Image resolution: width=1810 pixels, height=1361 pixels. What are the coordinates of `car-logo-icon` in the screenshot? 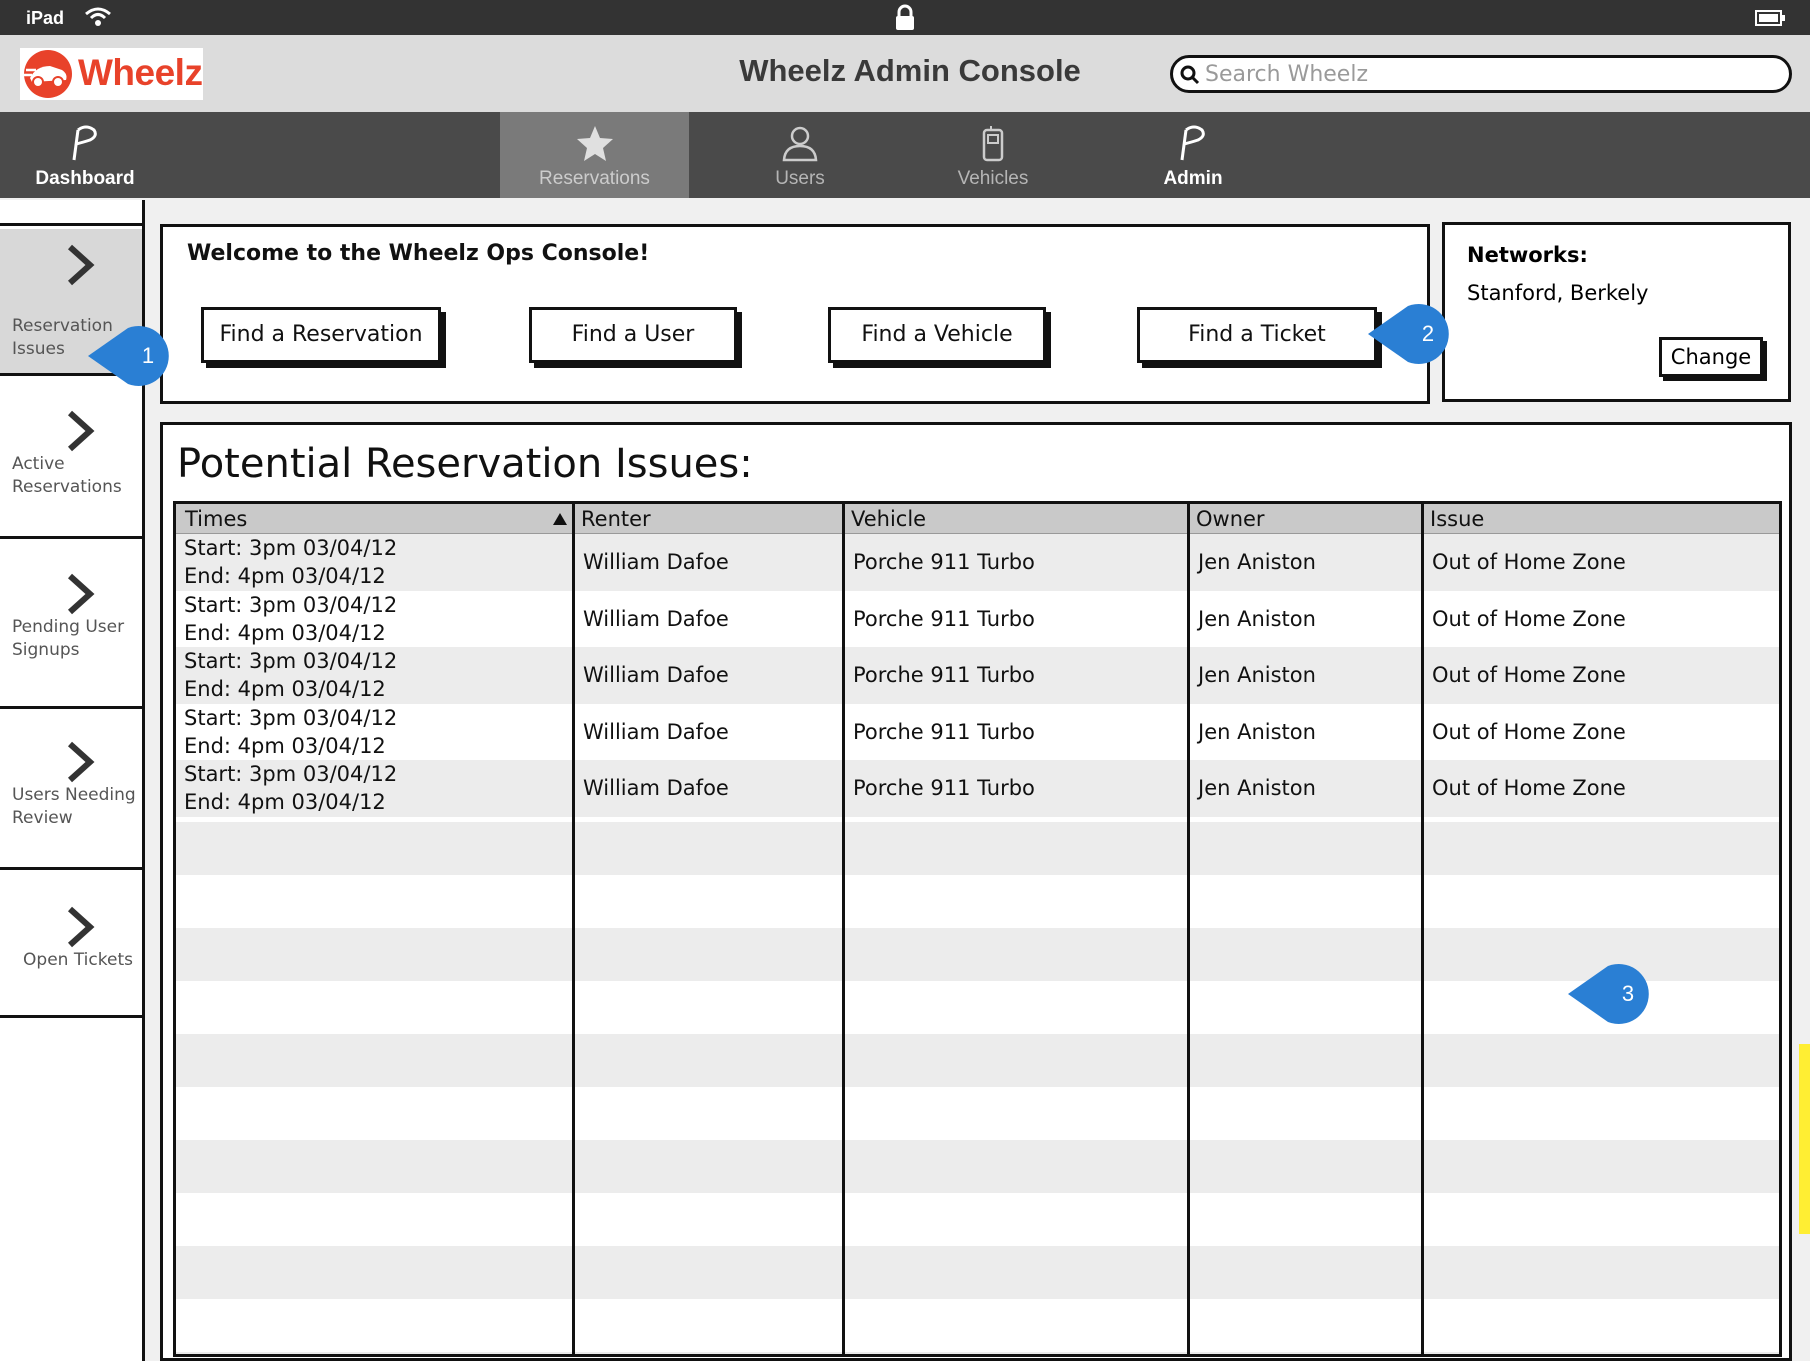 It's located at (48, 74).